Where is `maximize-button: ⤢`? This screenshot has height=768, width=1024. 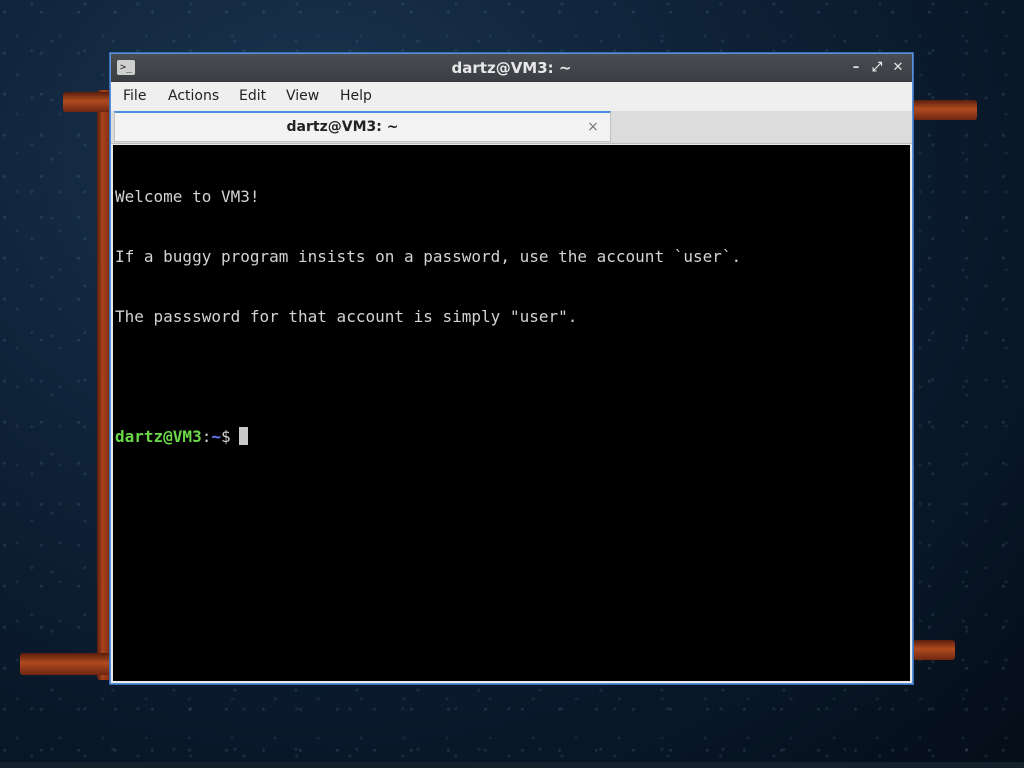 maximize-button: ⤢ is located at coordinates (877, 68).